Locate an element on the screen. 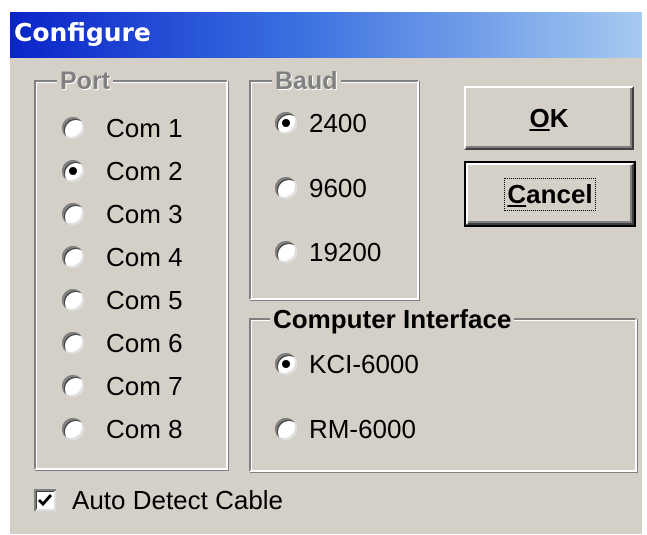  port-com5-label: Com 5 is located at coordinates (144, 299).